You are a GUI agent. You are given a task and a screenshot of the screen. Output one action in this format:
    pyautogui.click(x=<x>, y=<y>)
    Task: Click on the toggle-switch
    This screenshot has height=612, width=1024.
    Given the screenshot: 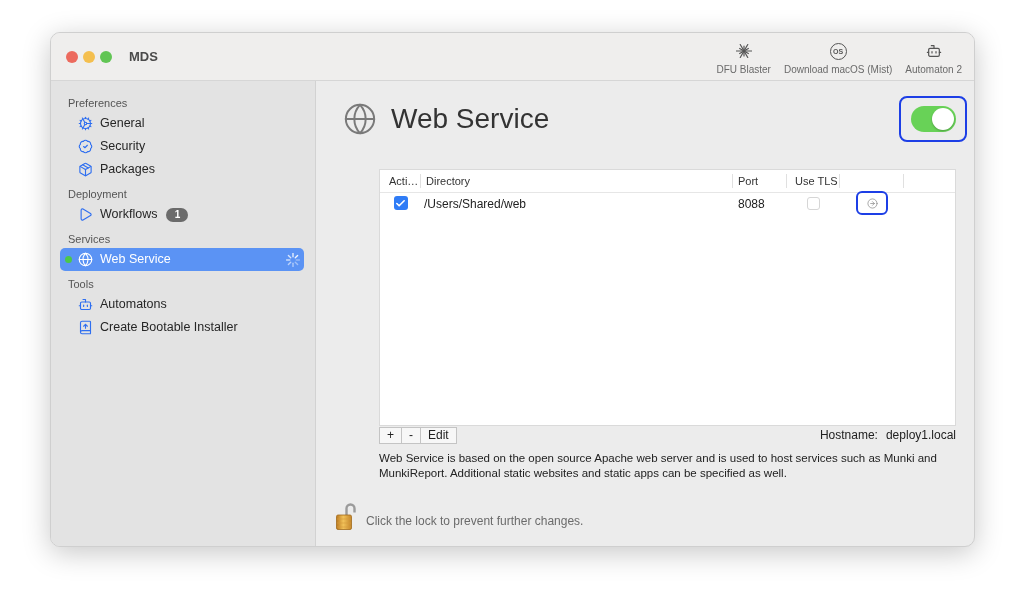 What is the action you would take?
    pyautogui.click(x=933, y=119)
    